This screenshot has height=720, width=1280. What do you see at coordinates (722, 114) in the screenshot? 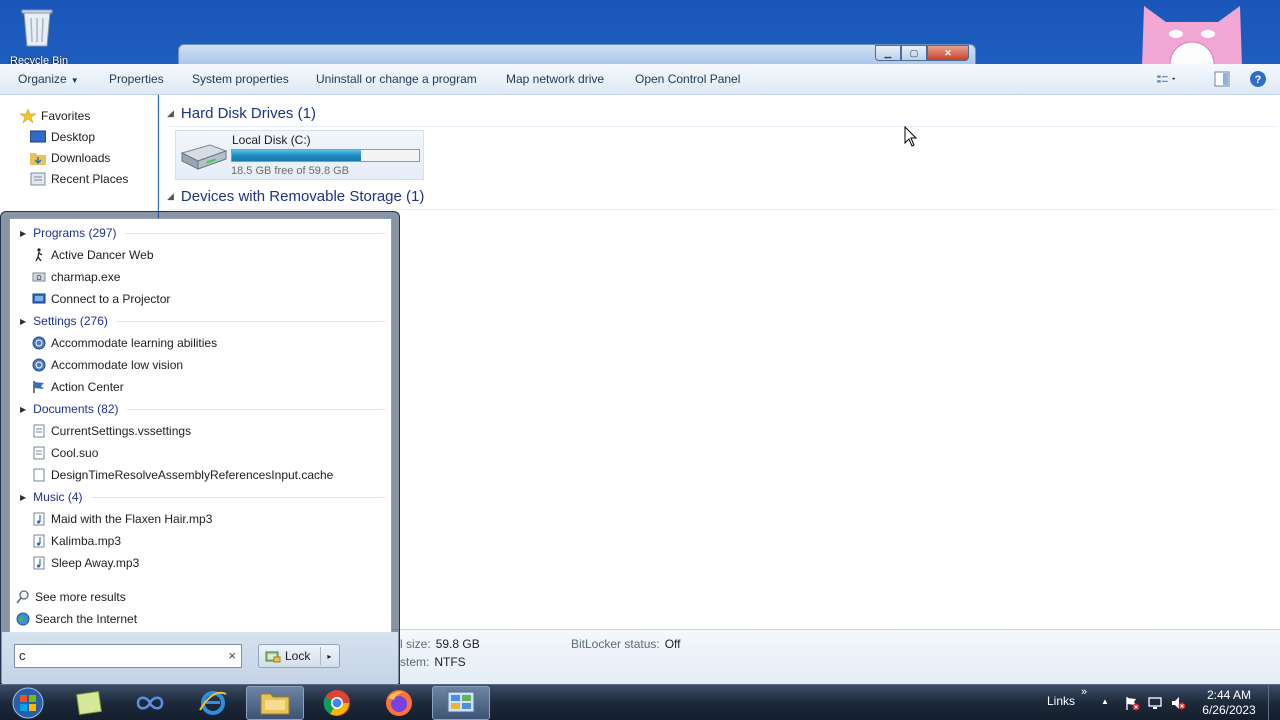
I see `group-hard-disk-drives: ◢ Hard Disk Drives (1)` at bounding box center [722, 114].